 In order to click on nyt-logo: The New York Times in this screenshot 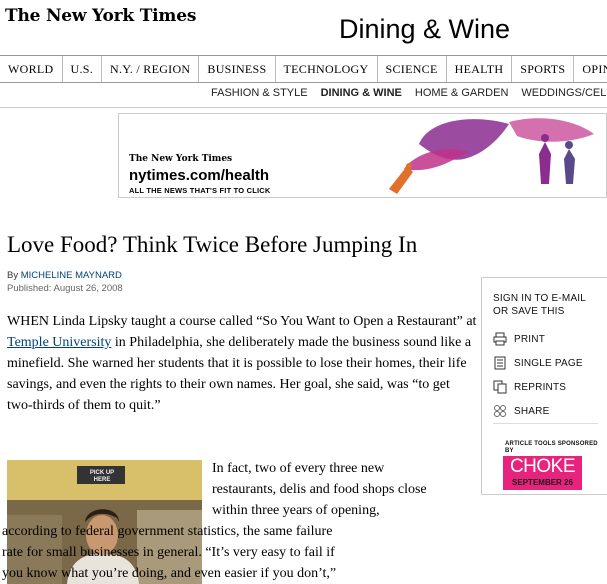, I will do `click(100, 16)`.